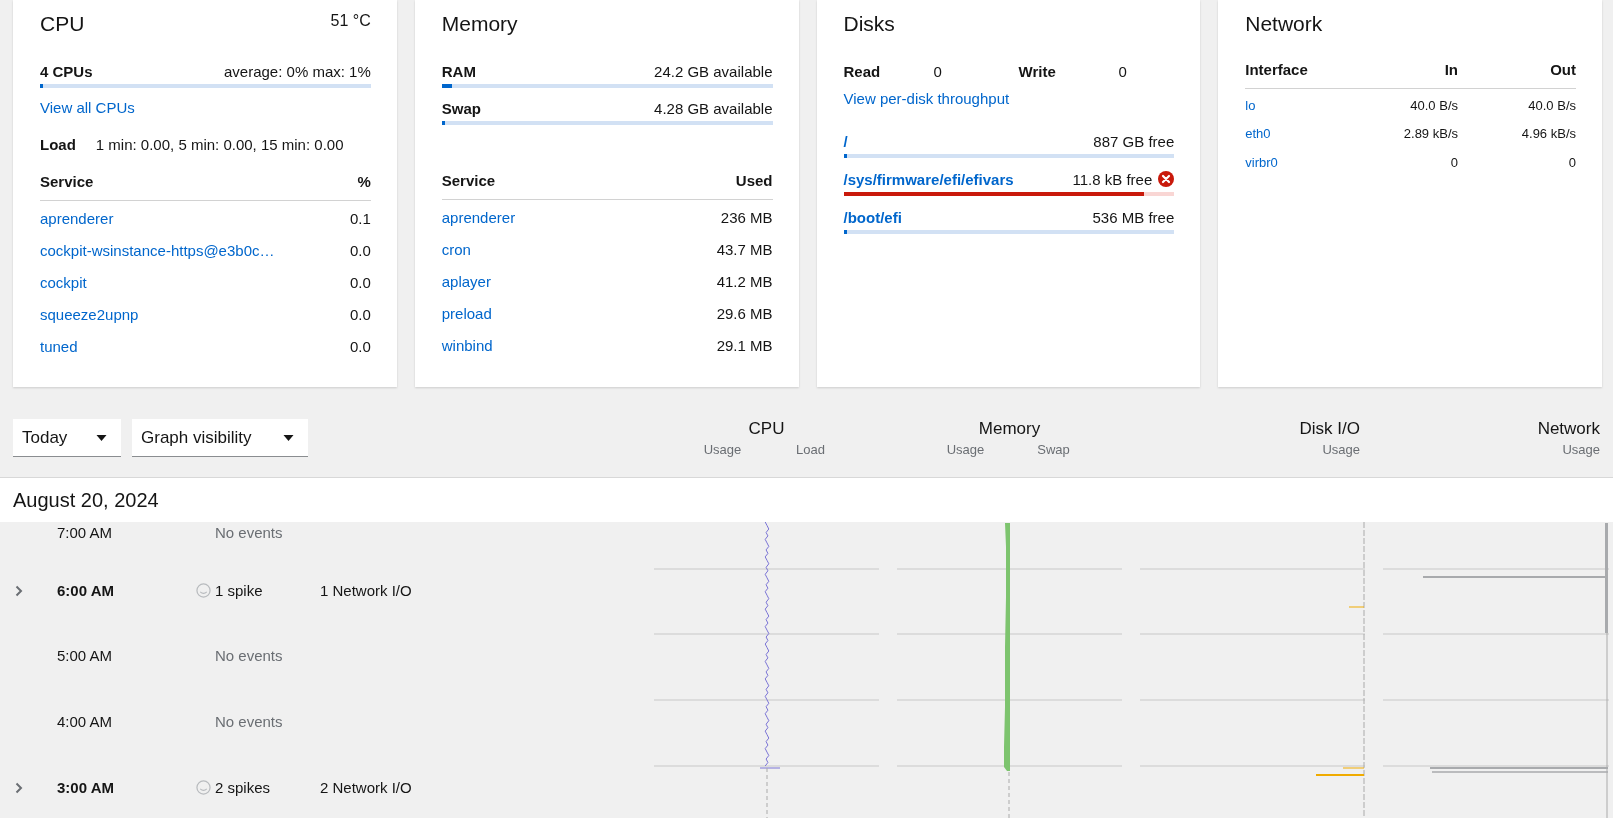 Image resolution: width=1613 pixels, height=818 pixels. Describe the element at coordinates (1277, 69) in the screenshot. I see `column-header: Interface` at that location.